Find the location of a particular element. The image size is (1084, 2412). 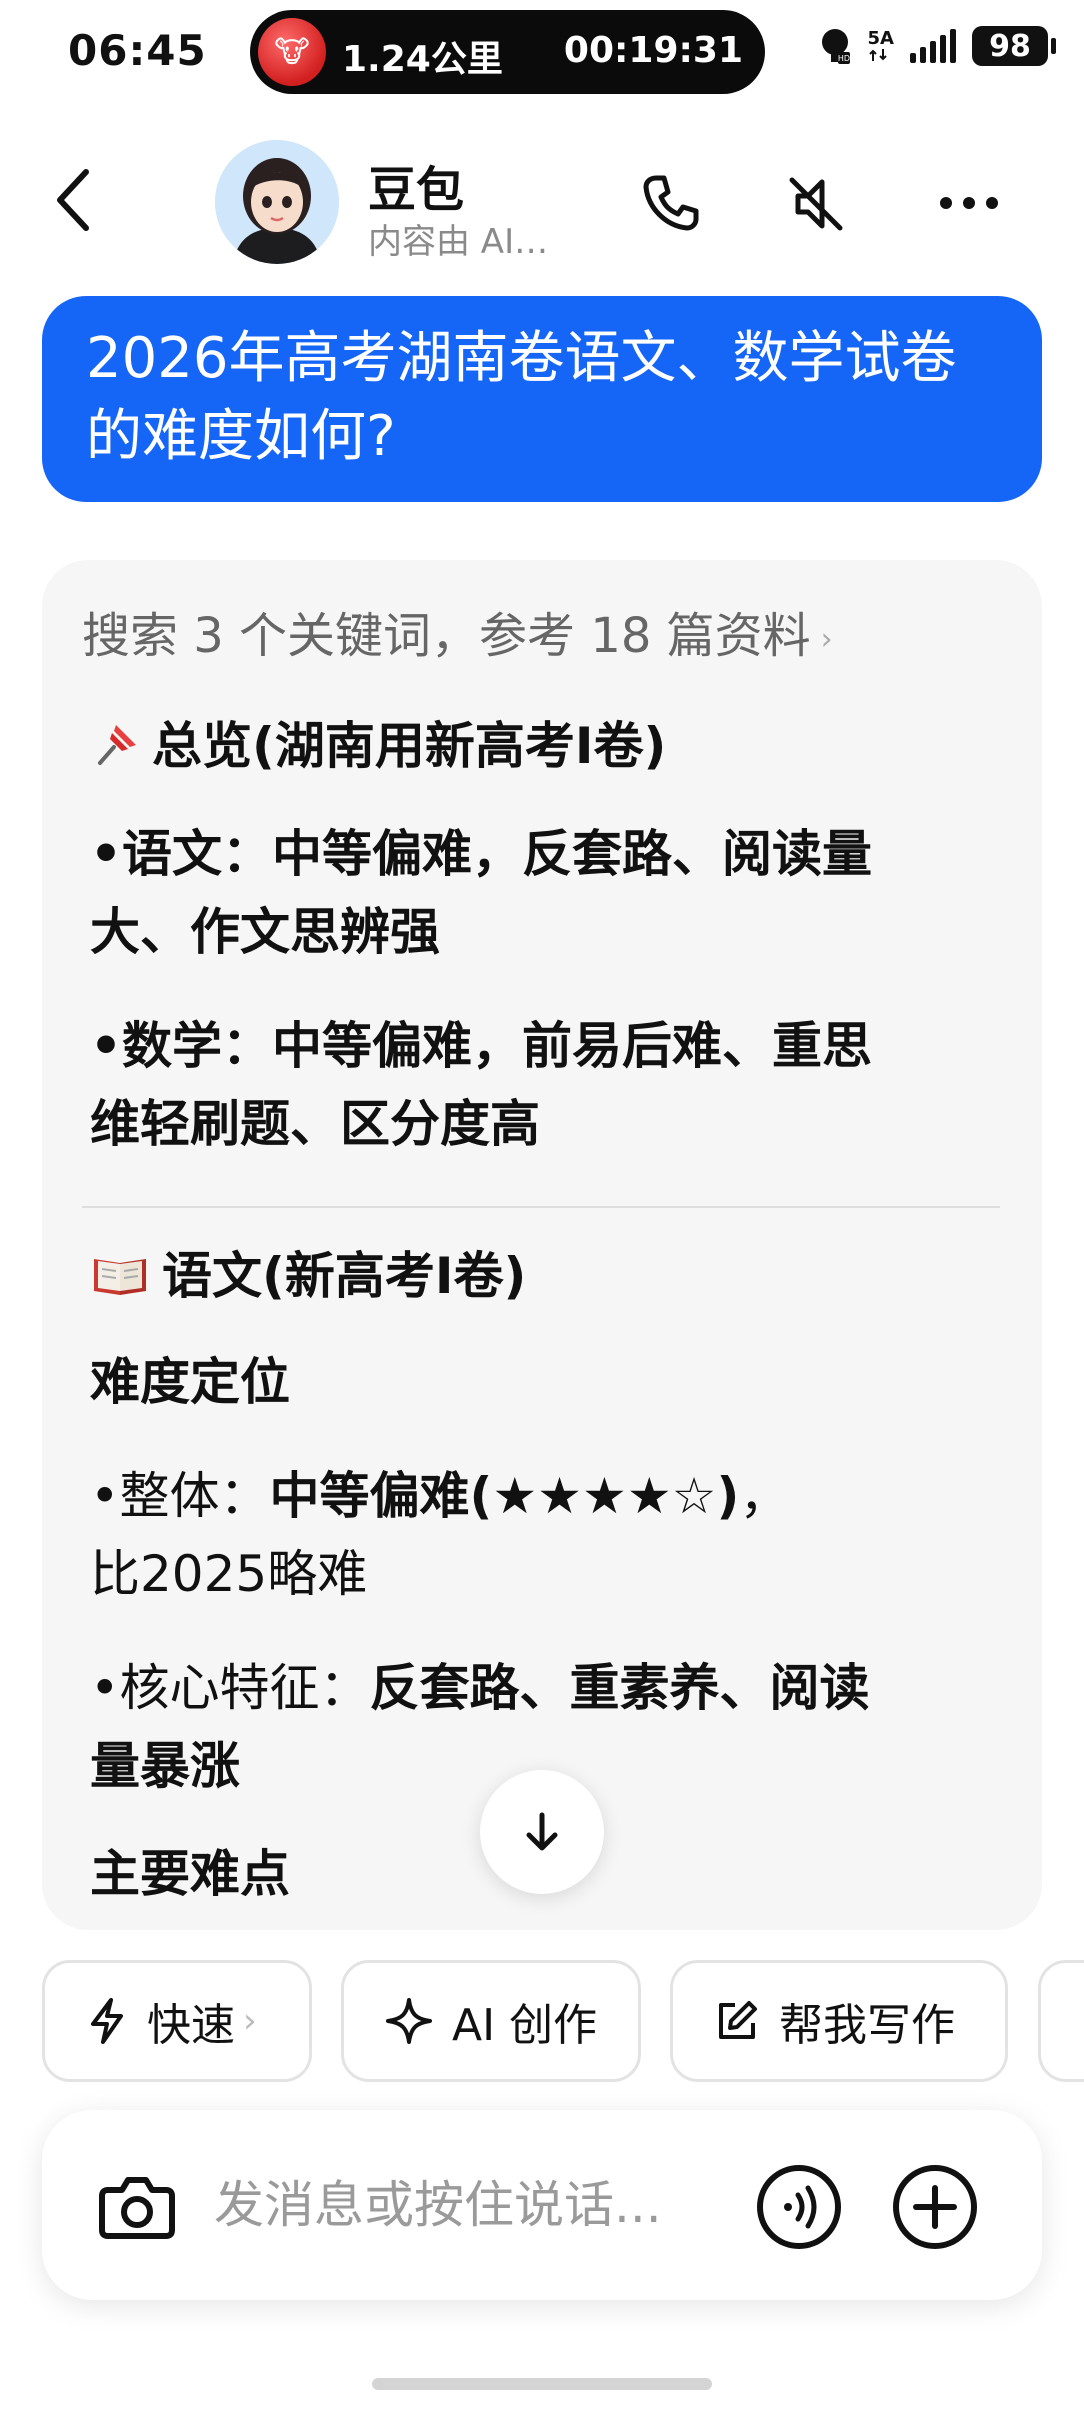

chip-ai-create: AI 创作 is located at coordinates (491, 2021).